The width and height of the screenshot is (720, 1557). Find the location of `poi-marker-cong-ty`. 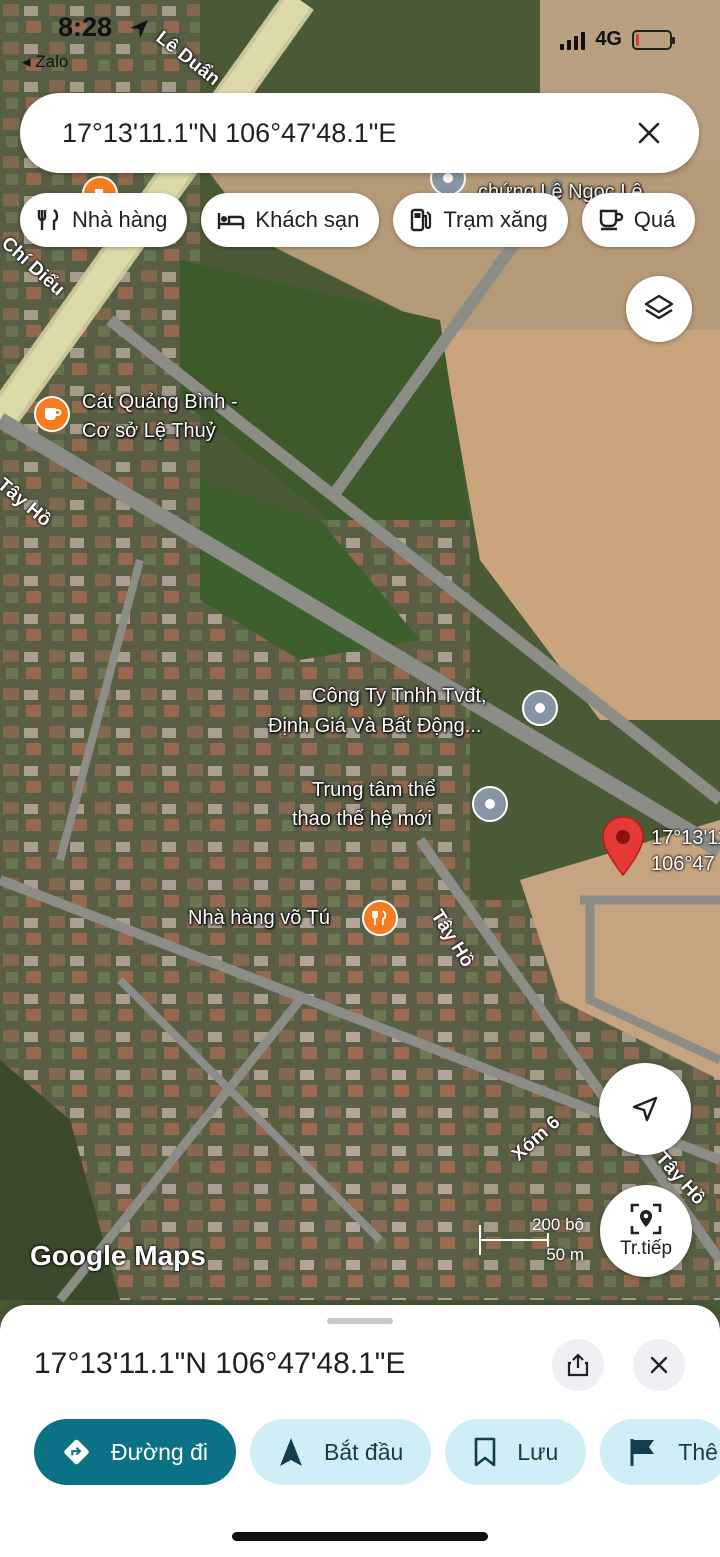

poi-marker-cong-ty is located at coordinates (540, 708).